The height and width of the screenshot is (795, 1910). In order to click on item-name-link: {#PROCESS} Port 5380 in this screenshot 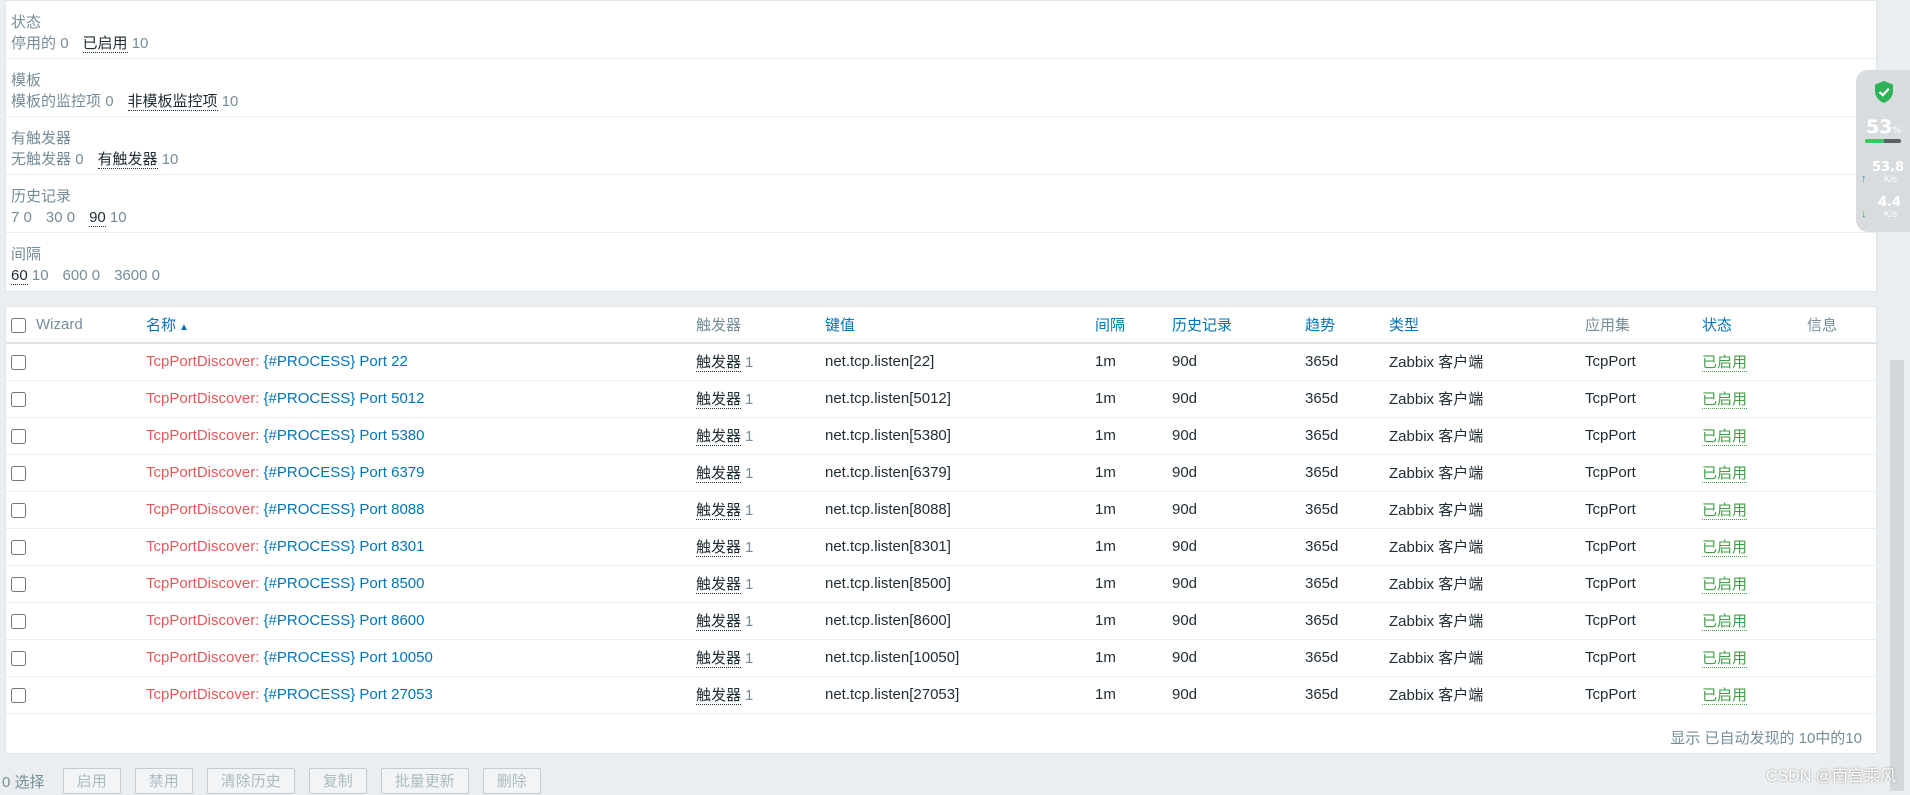, I will do `click(344, 435)`.